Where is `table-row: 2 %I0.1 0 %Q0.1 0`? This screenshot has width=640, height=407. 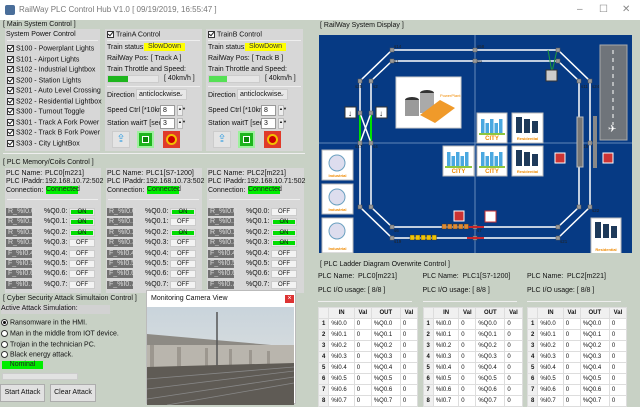
table-row: 2 %I0.1 0 %Q0.1 0 is located at coordinates (472, 335).